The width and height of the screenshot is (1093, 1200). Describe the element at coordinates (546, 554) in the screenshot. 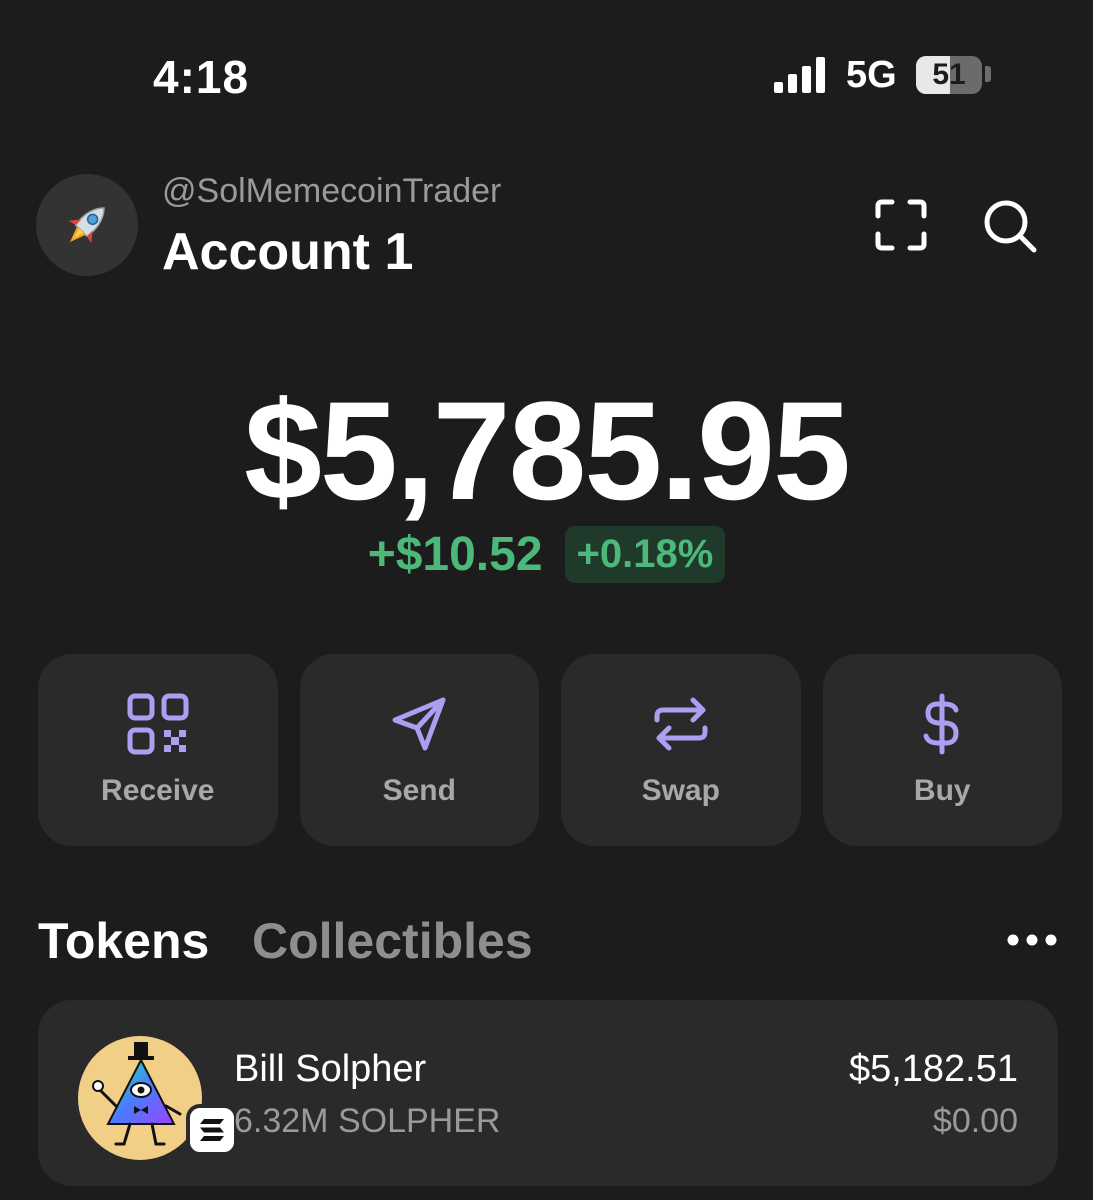

I see `balance-change-row: +$10.52 +0.18%` at that location.